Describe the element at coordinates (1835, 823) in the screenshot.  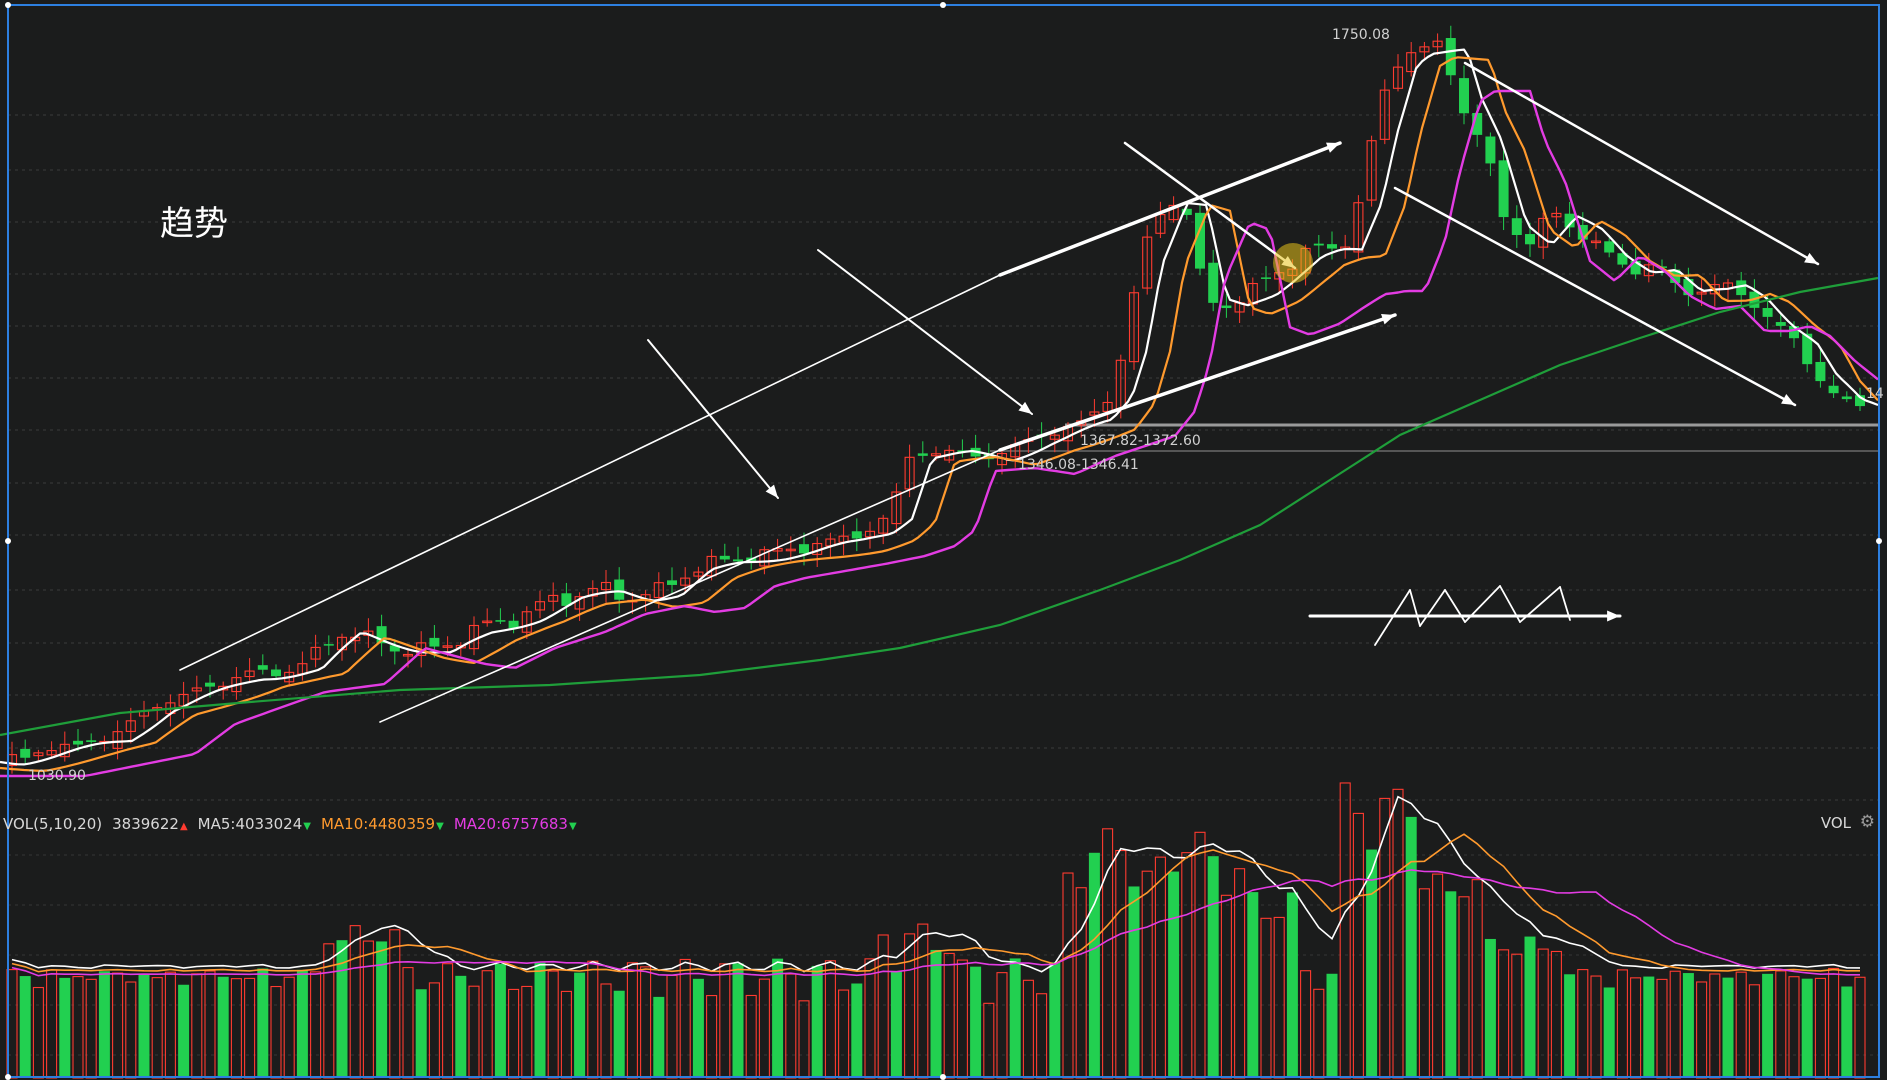
I see `volume-panel-label: VOL` at that location.